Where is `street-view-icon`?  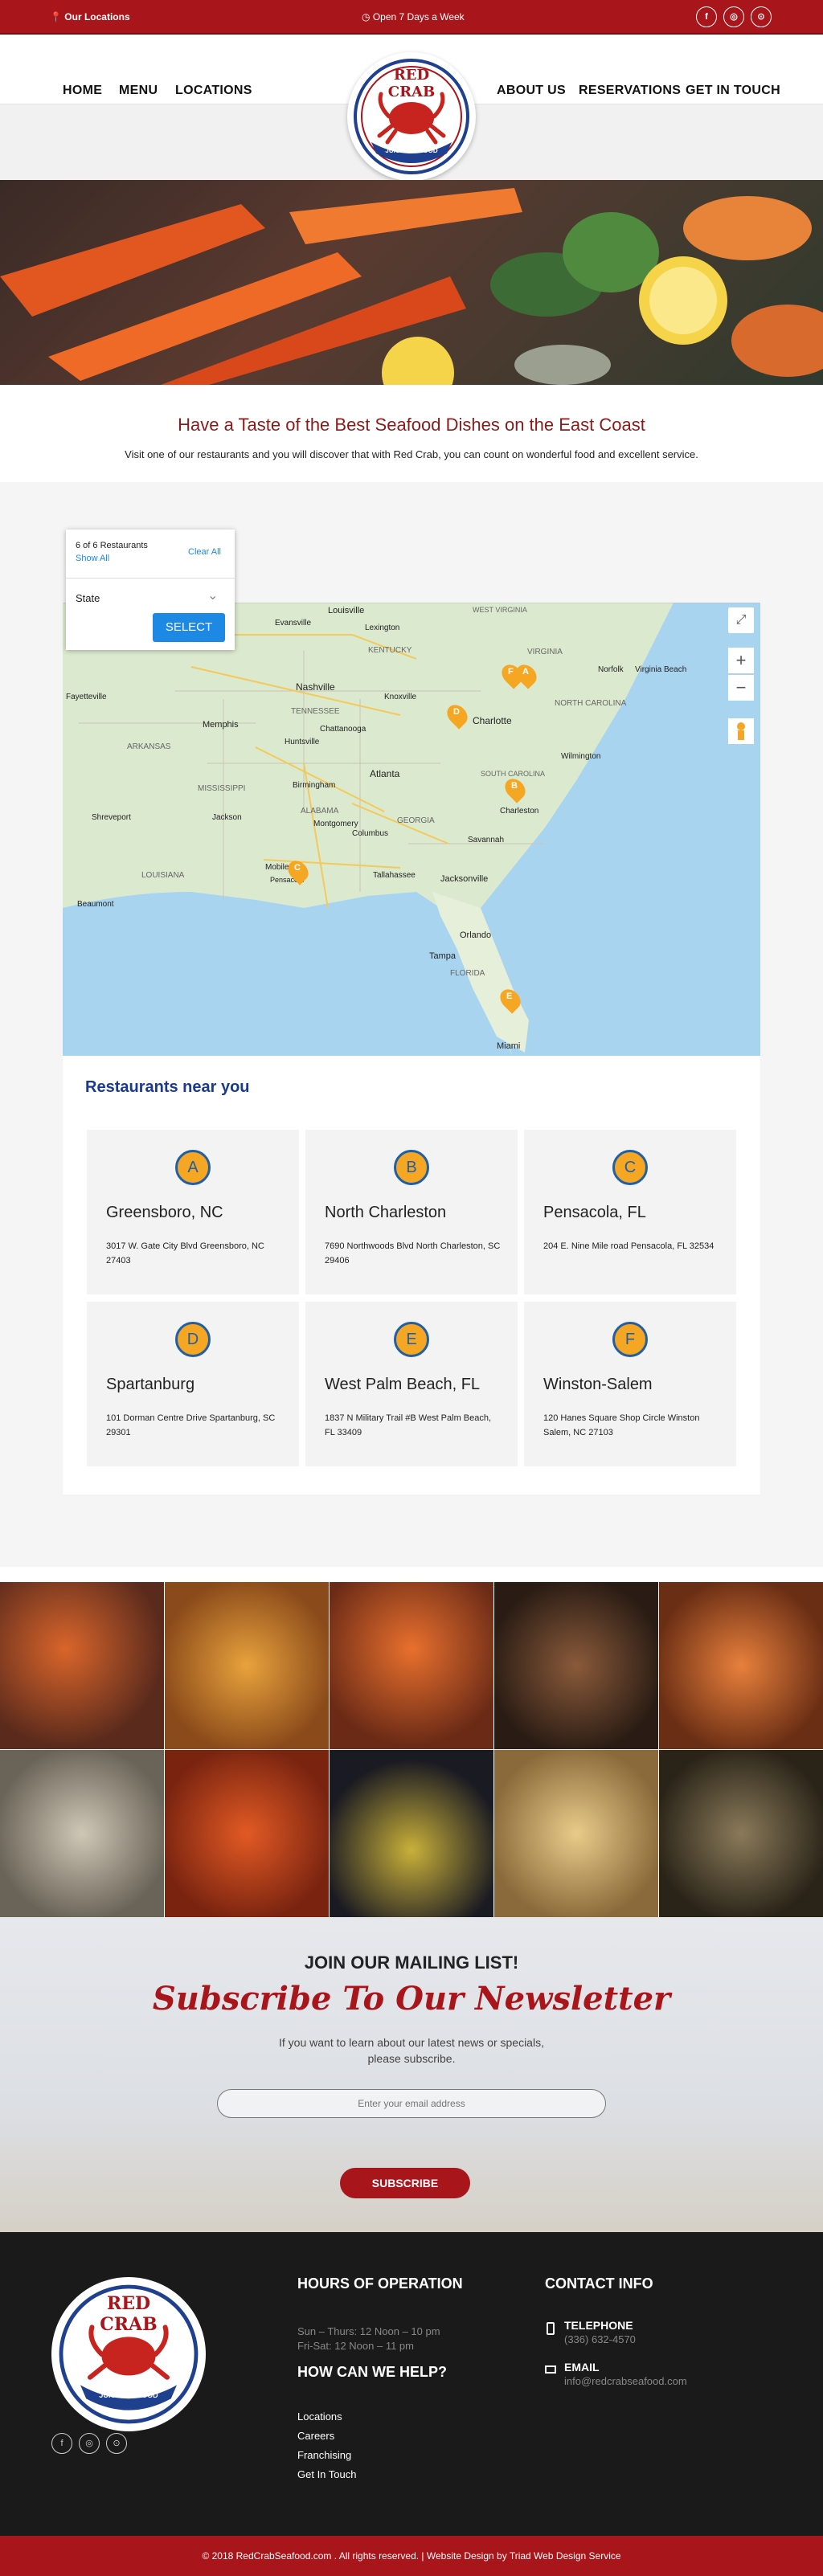
street-view-icon is located at coordinates (741, 731).